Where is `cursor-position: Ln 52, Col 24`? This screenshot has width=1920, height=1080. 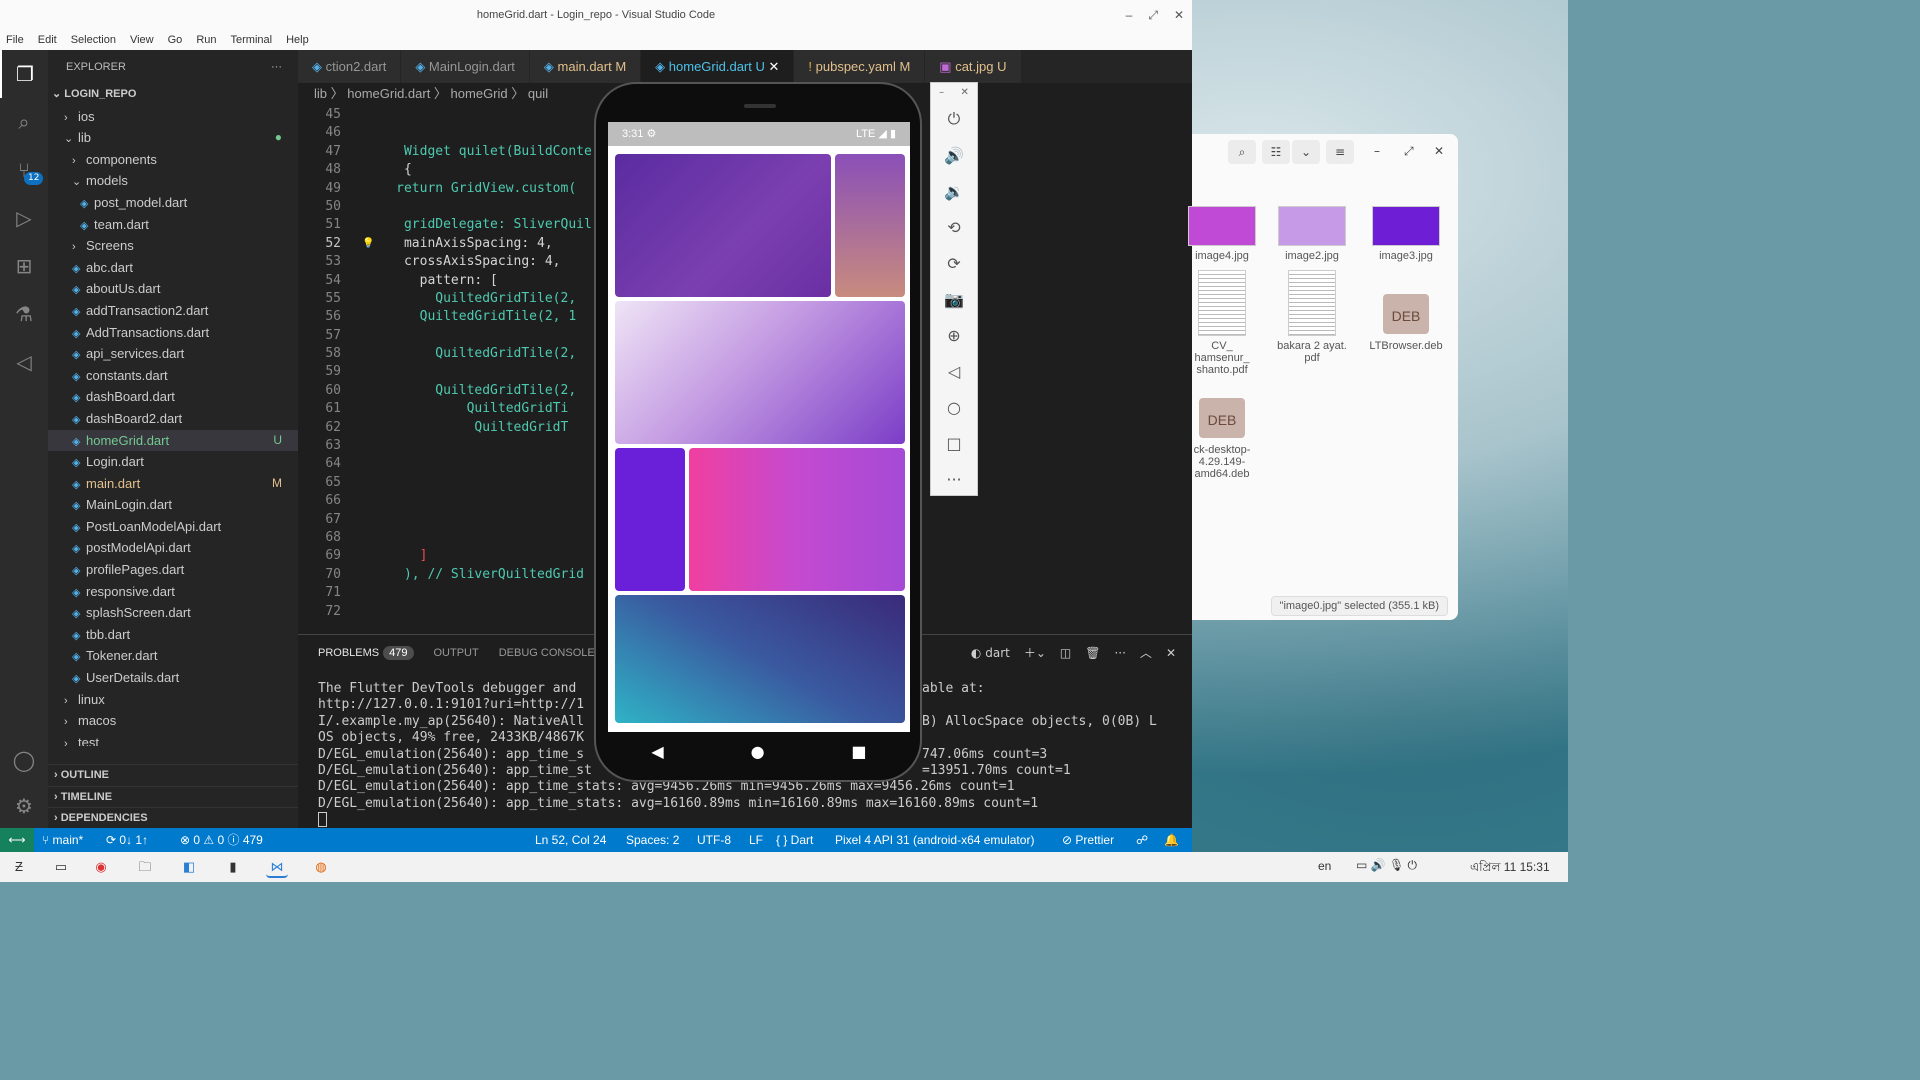 cursor-position: Ln 52, Col 24 is located at coordinates (570, 840).